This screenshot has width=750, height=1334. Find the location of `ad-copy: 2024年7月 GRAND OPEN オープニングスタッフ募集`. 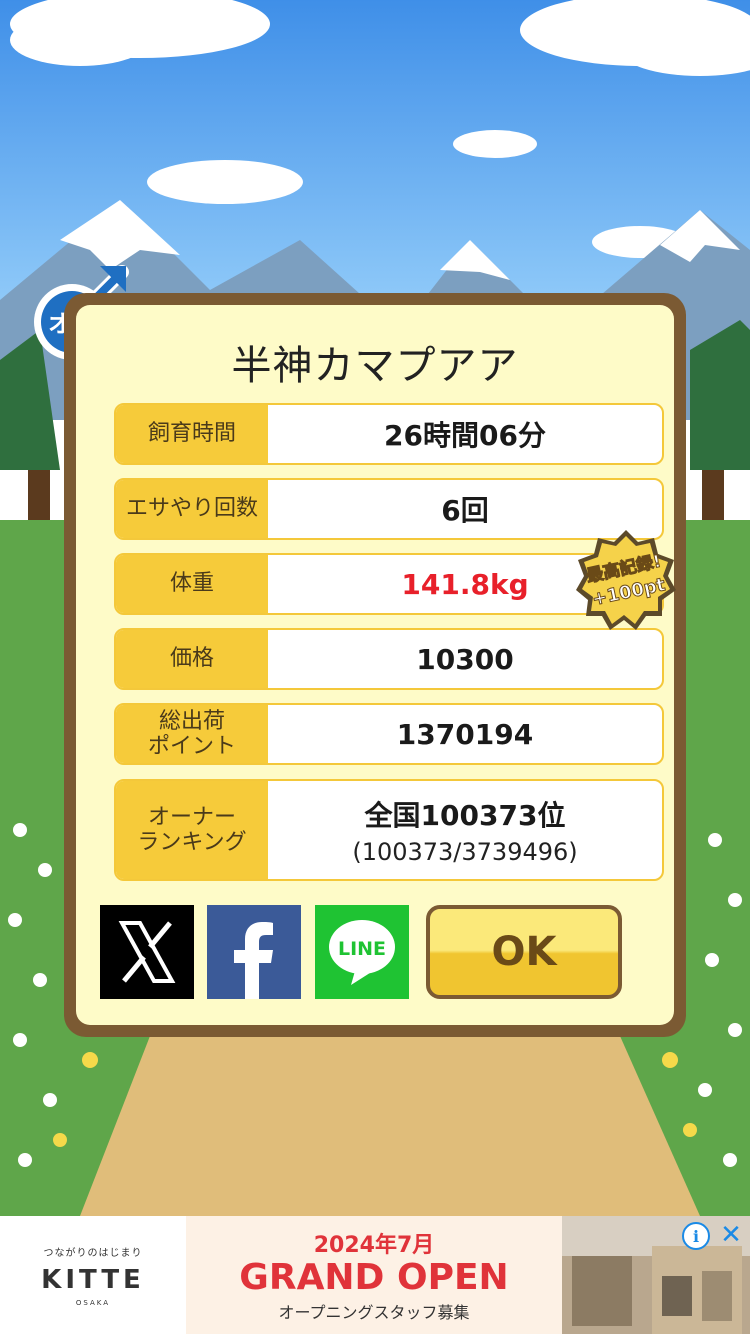

ad-copy: 2024年7月 GRAND OPEN オープニングスタッフ募集 is located at coordinates (374, 1275).